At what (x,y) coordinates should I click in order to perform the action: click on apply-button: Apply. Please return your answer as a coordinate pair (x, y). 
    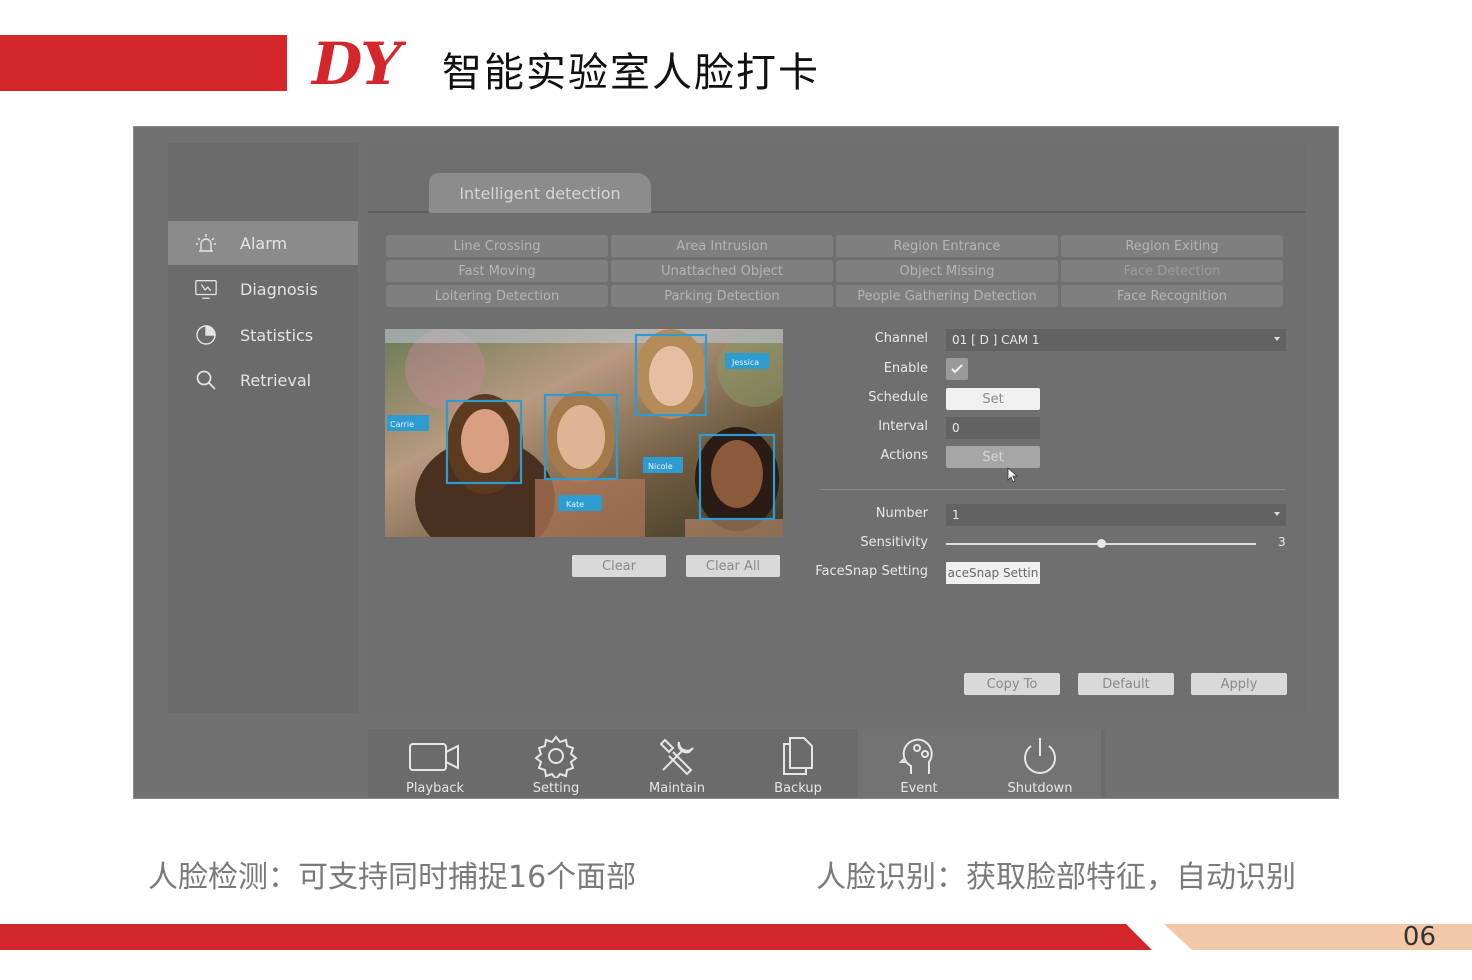
    Looking at the image, I should click on (1239, 684).